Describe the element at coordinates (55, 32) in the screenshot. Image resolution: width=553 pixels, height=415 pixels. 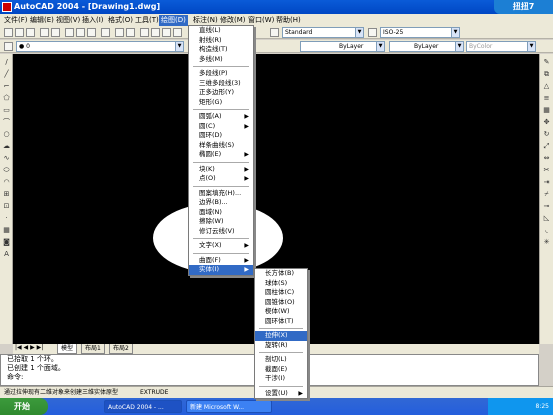
I see `preview-icon` at that location.